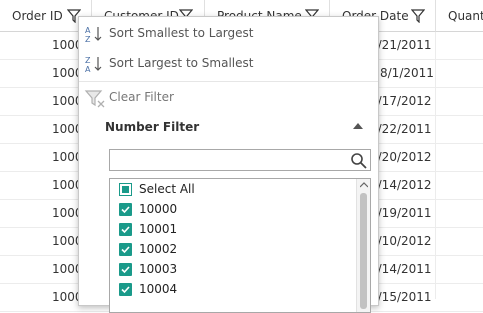 This screenshot has width=483, height=313. Describe the element at coordinates (93, 35) in the screenshot. I see `sort-ascending-icon: A Z` at that location.